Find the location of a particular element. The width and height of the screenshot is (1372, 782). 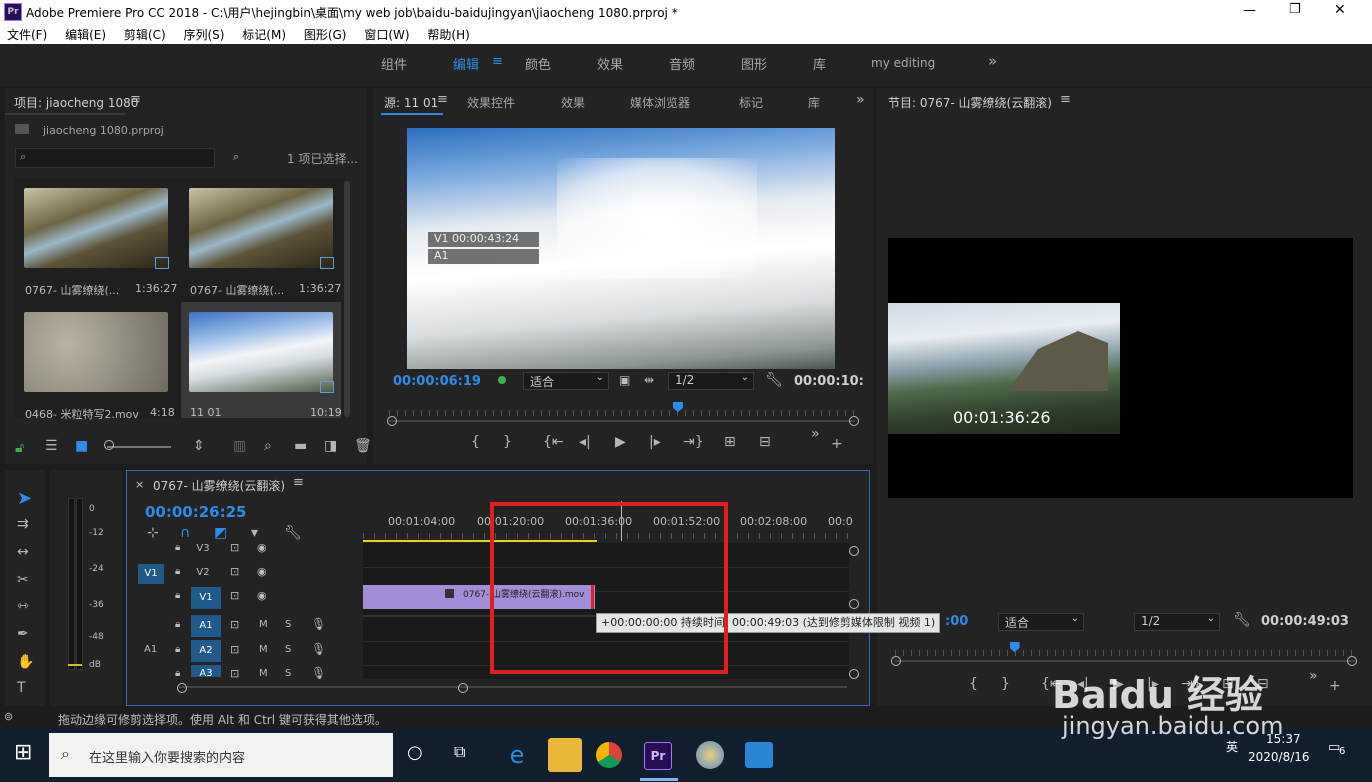

clip-thumbnail is located at coordinates (261, 352).